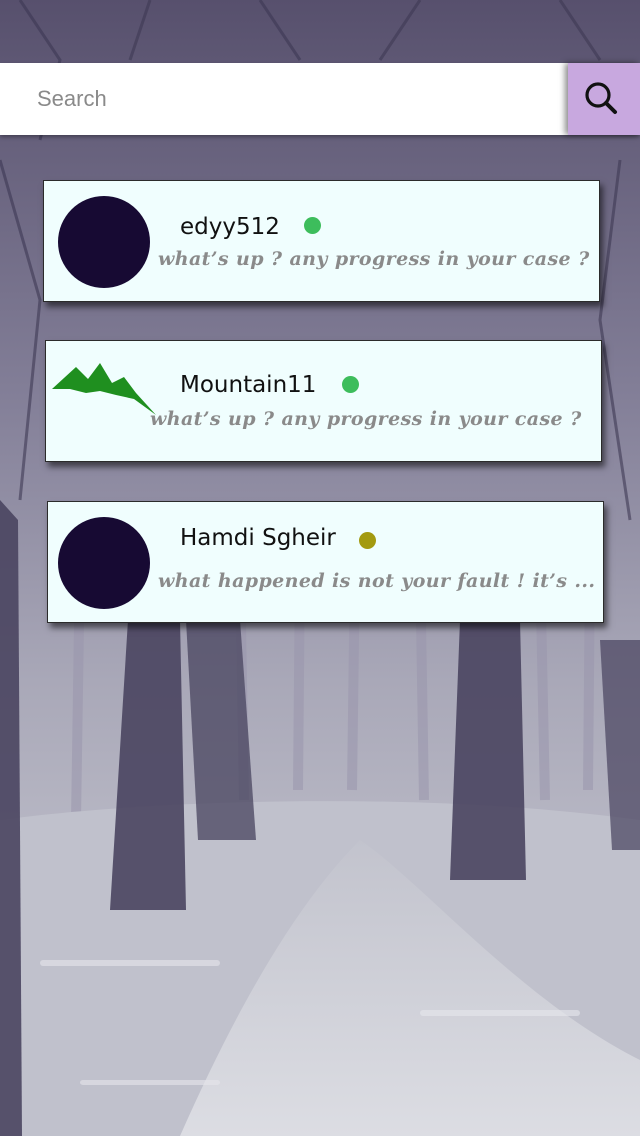 The height and width of the screenshot is (1136, 640). I want to click on search-input, so click(284, 99).